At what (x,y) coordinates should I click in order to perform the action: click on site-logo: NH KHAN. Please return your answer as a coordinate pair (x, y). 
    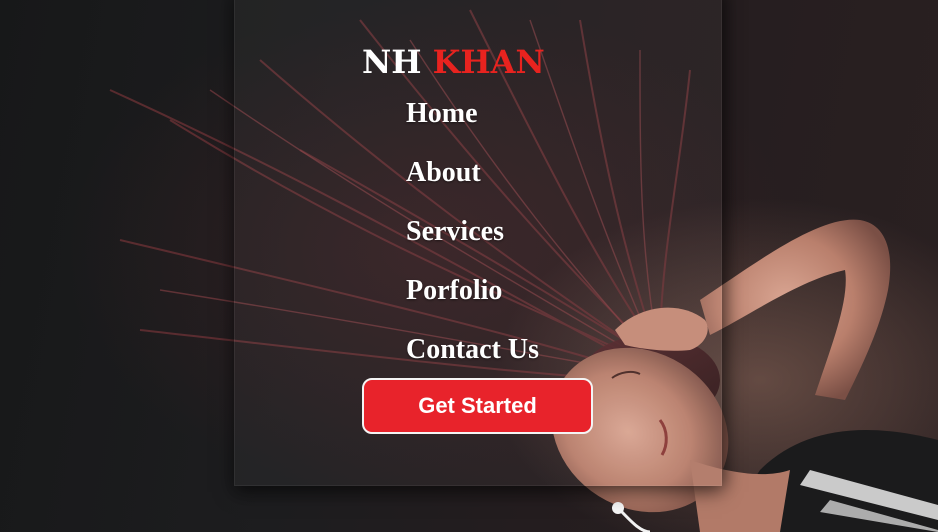
    Looking at the image, I should click on (453, 62).